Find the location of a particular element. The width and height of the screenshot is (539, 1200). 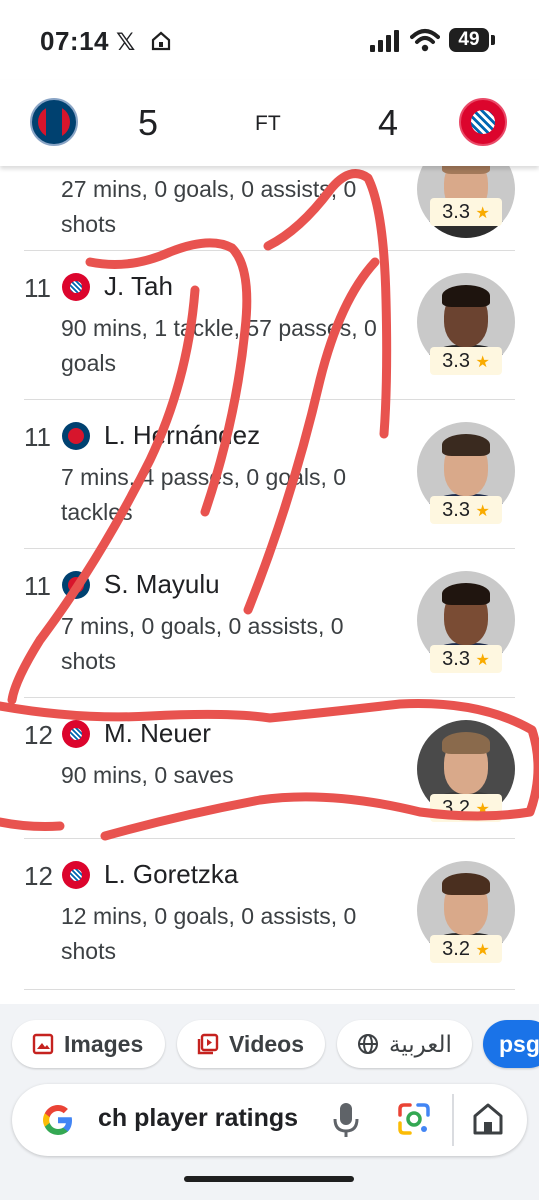

search-divider is located at coordinates (453, 1120).